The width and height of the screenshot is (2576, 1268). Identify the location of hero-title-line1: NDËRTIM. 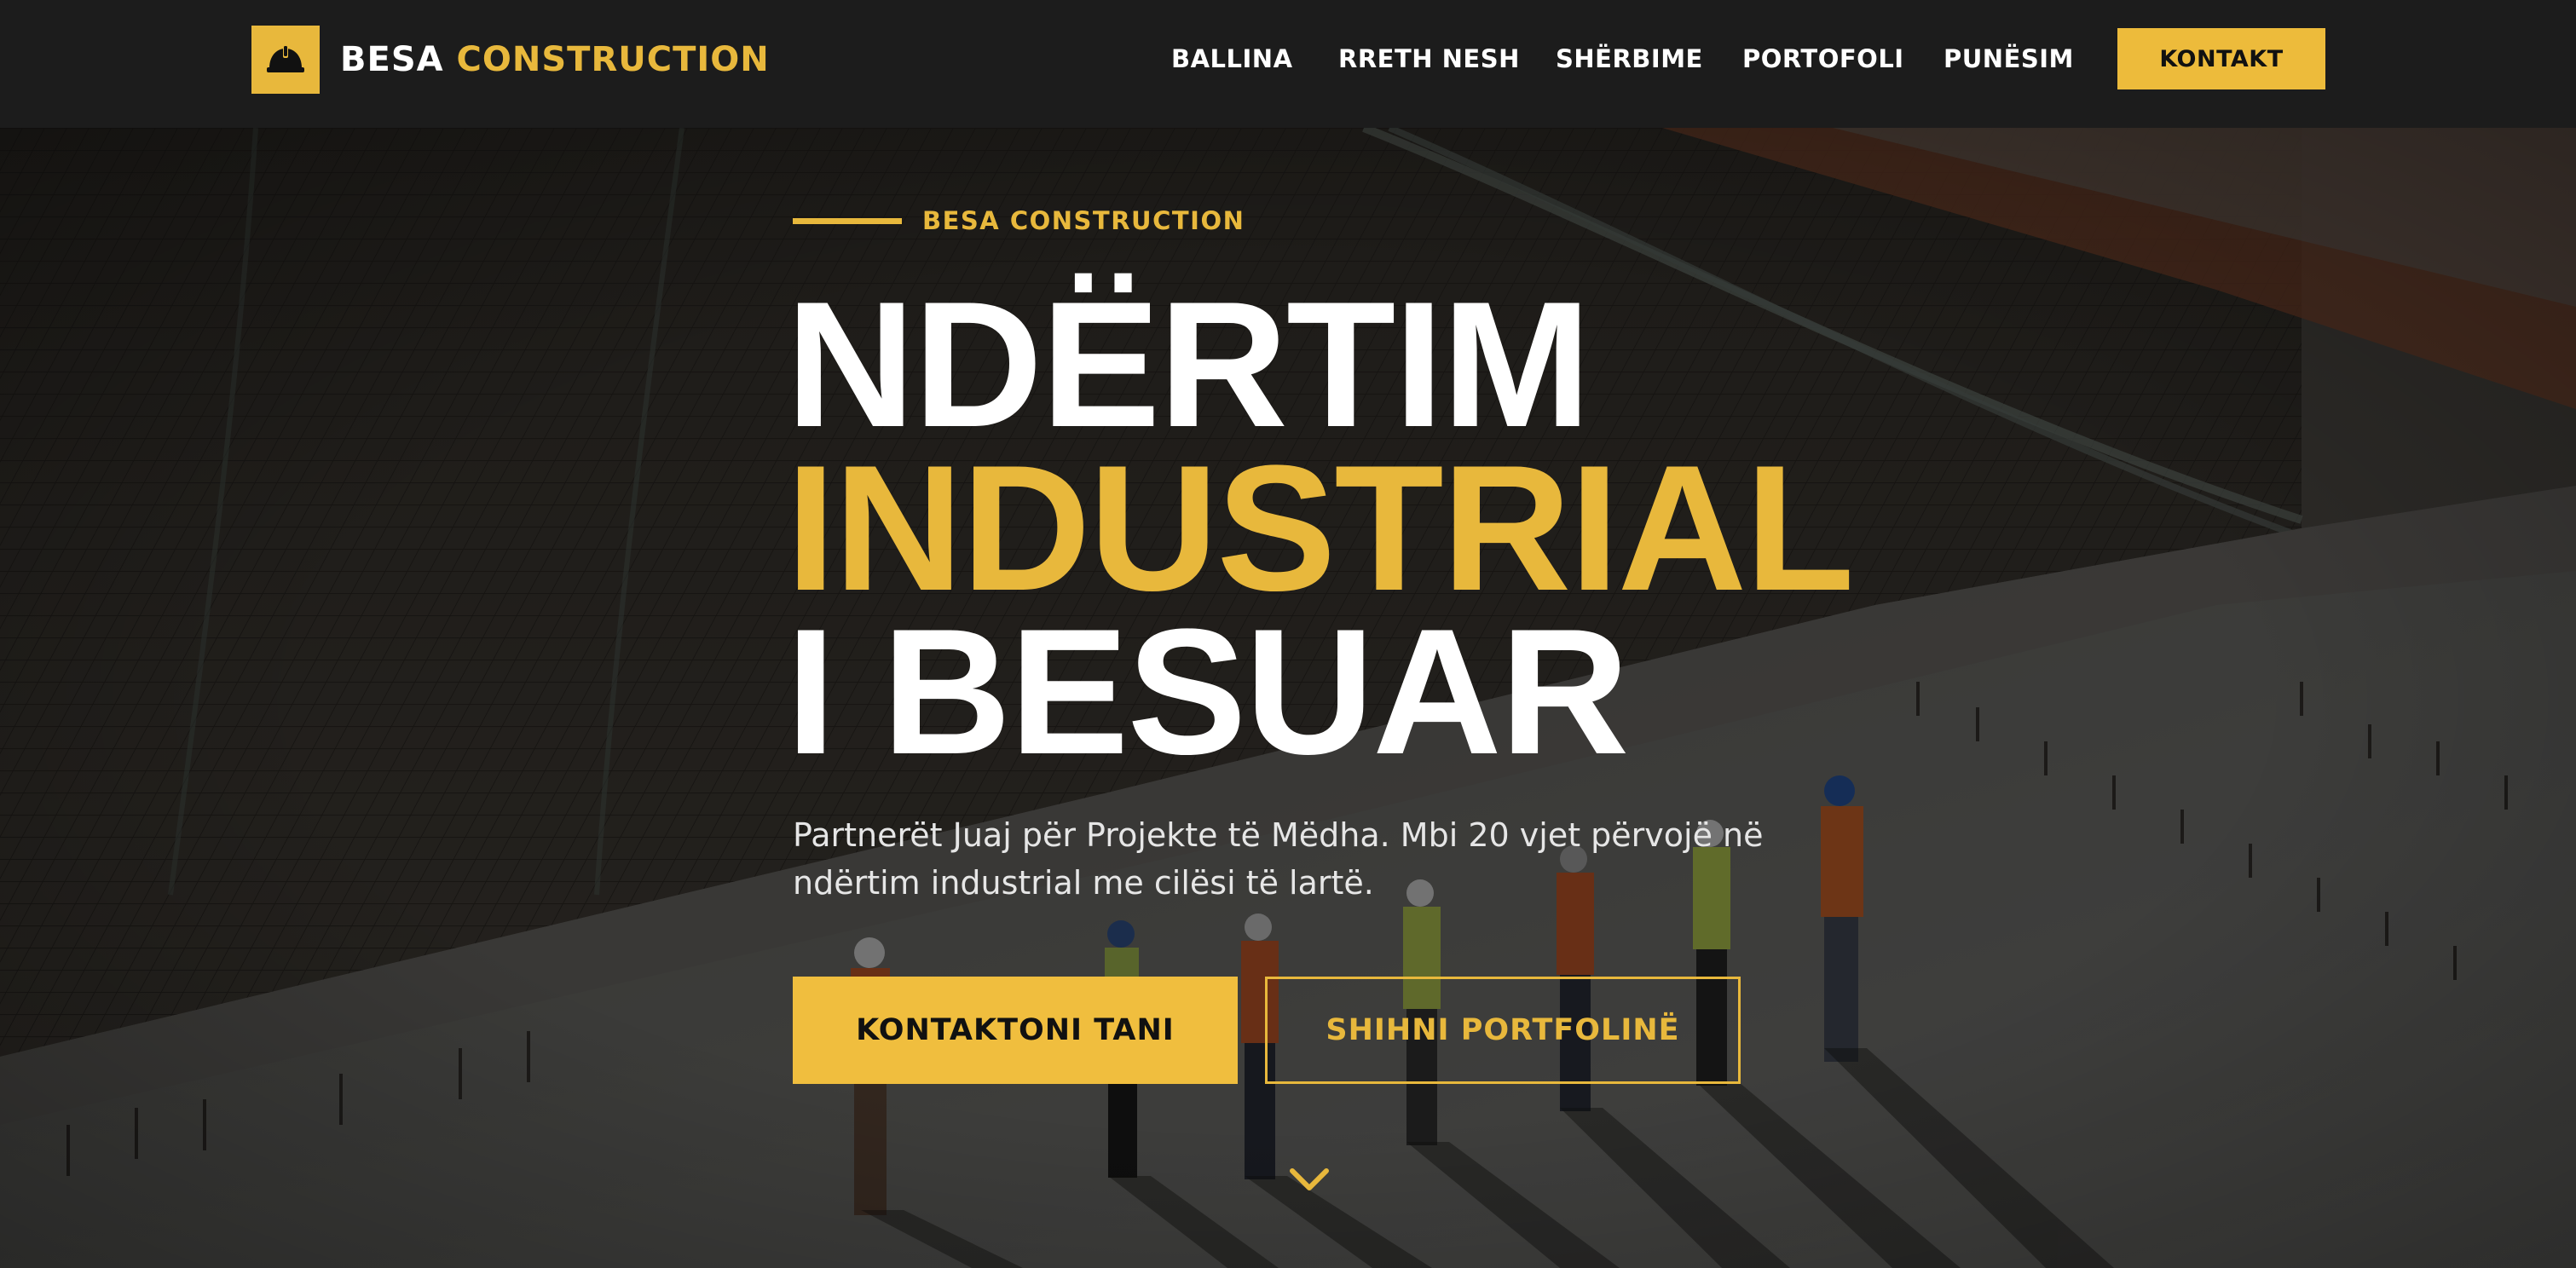
(1188, 364).